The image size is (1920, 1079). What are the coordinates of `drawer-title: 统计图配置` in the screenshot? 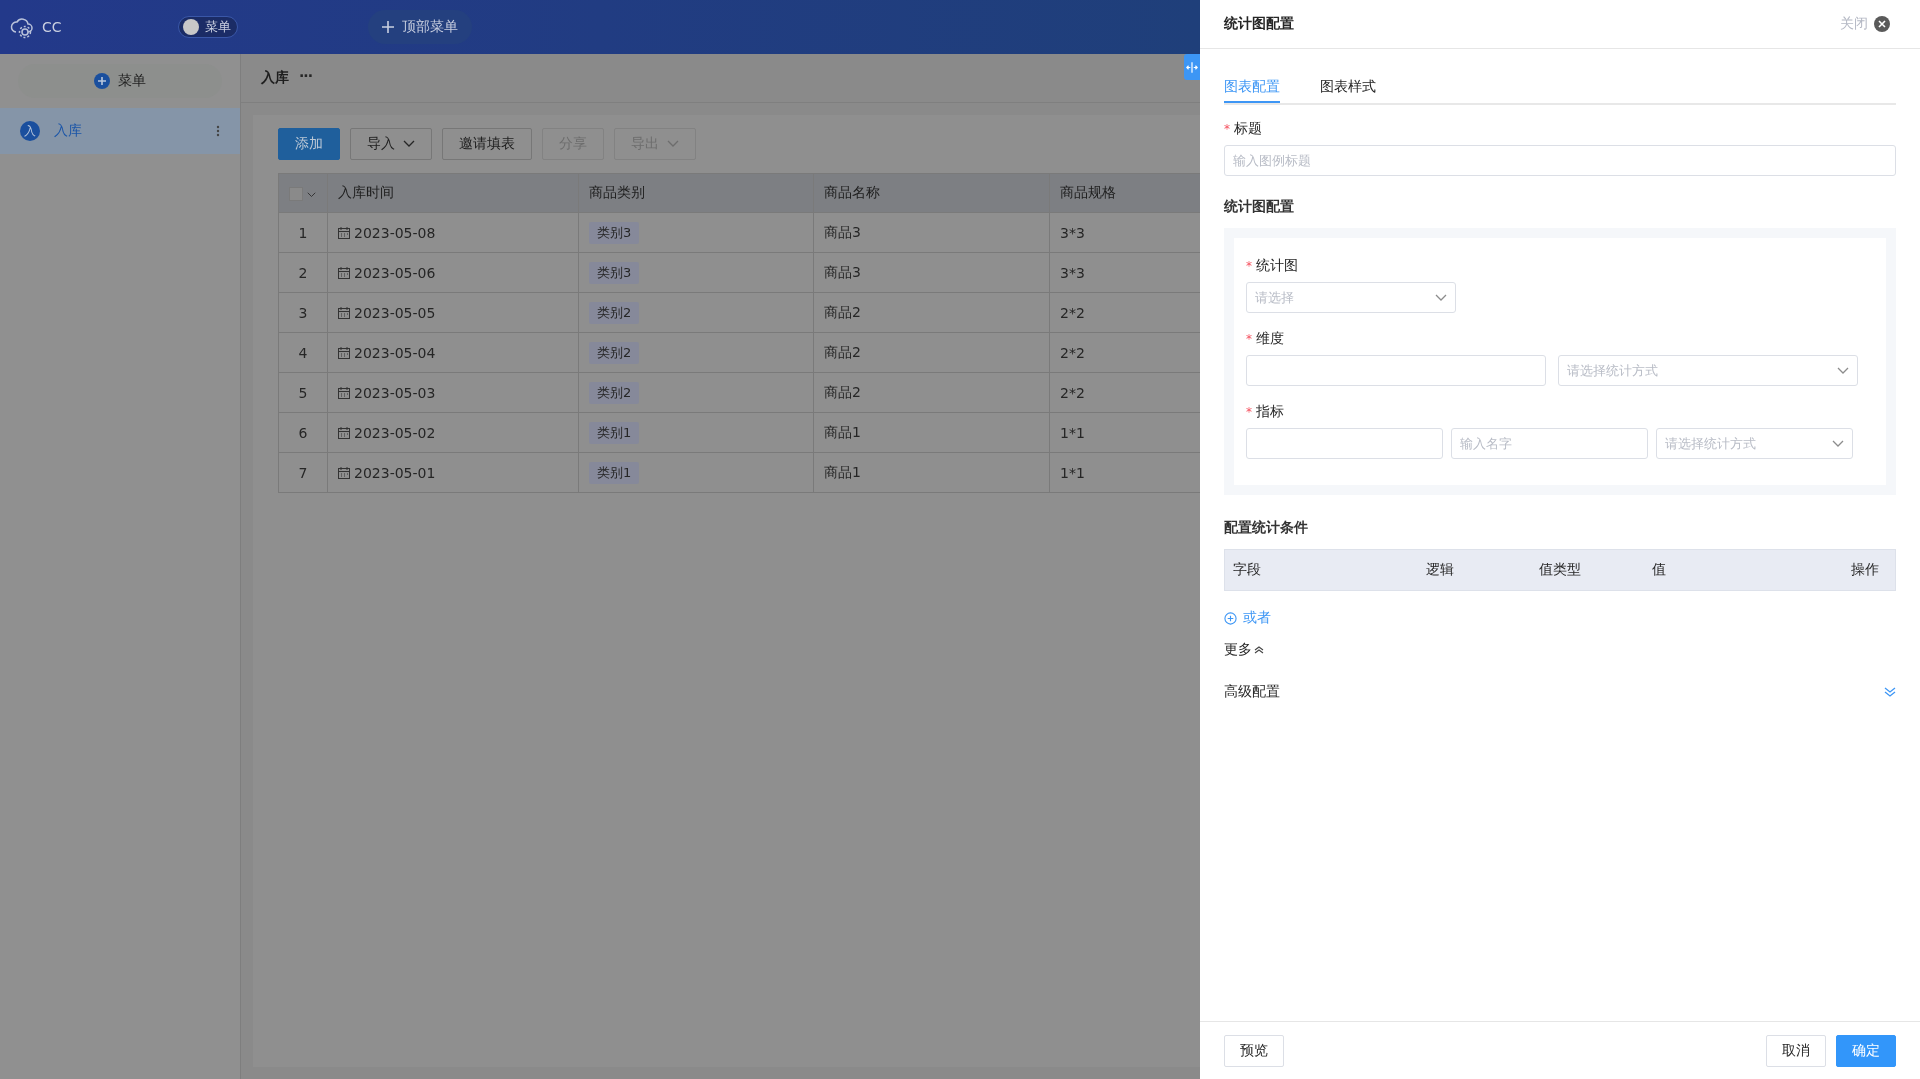 It's located at (1259, 24).